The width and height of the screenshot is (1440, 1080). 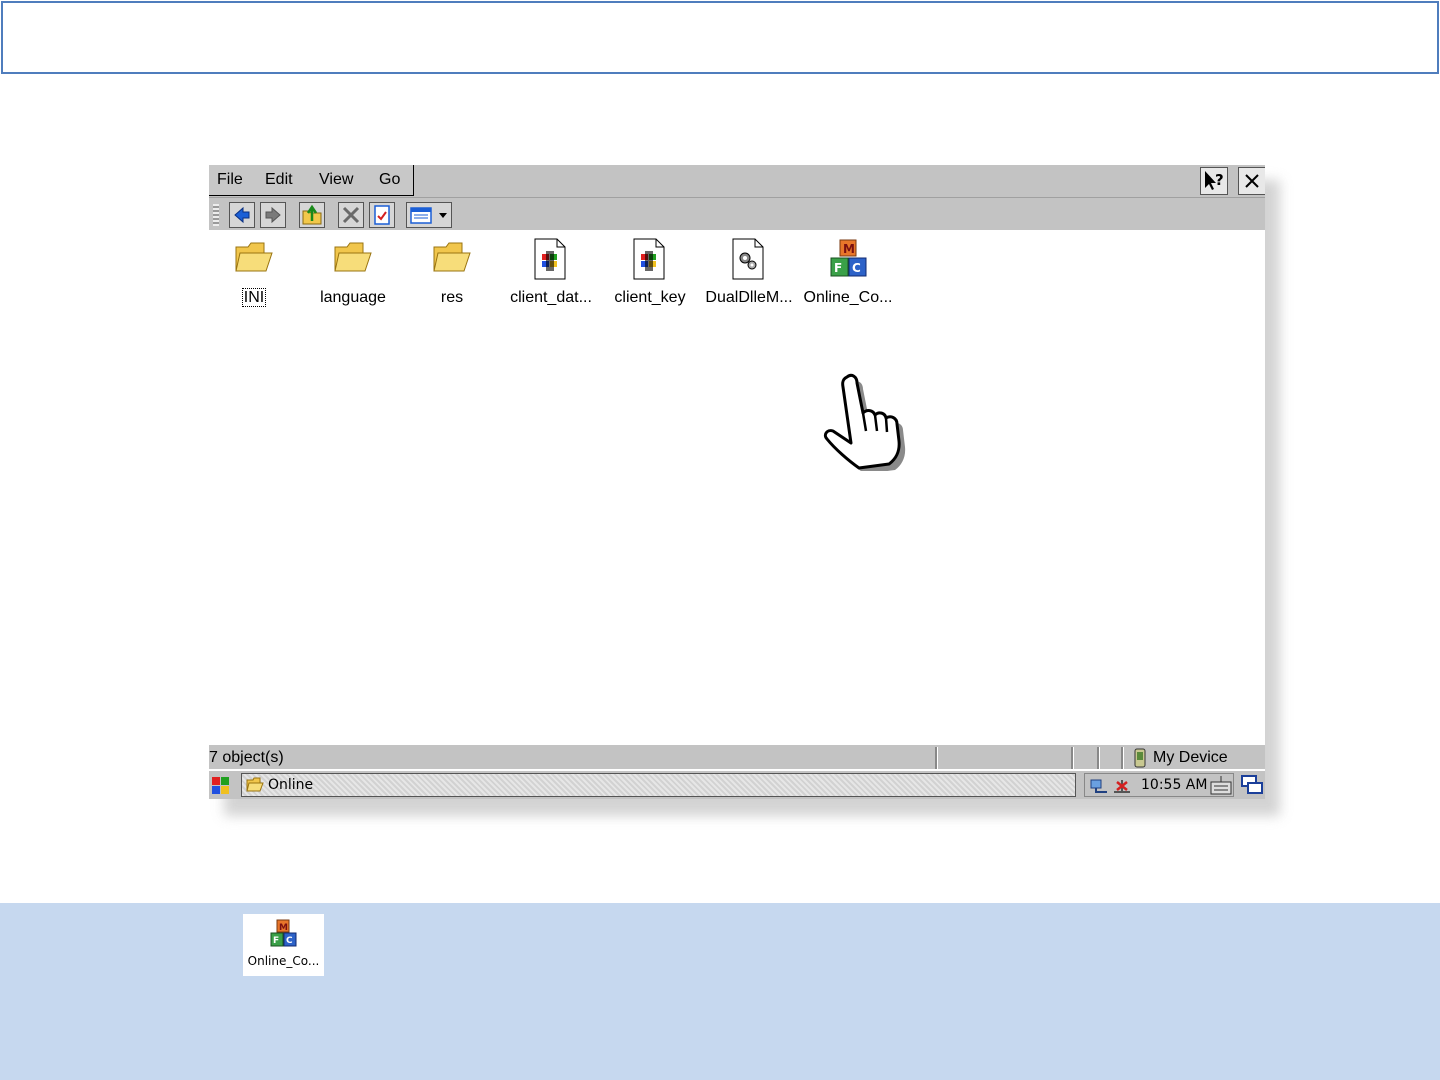 What do you see at coordinates (452, 297) in the screenshot?
I see `file-name: res` at bounding box center [452, 297].